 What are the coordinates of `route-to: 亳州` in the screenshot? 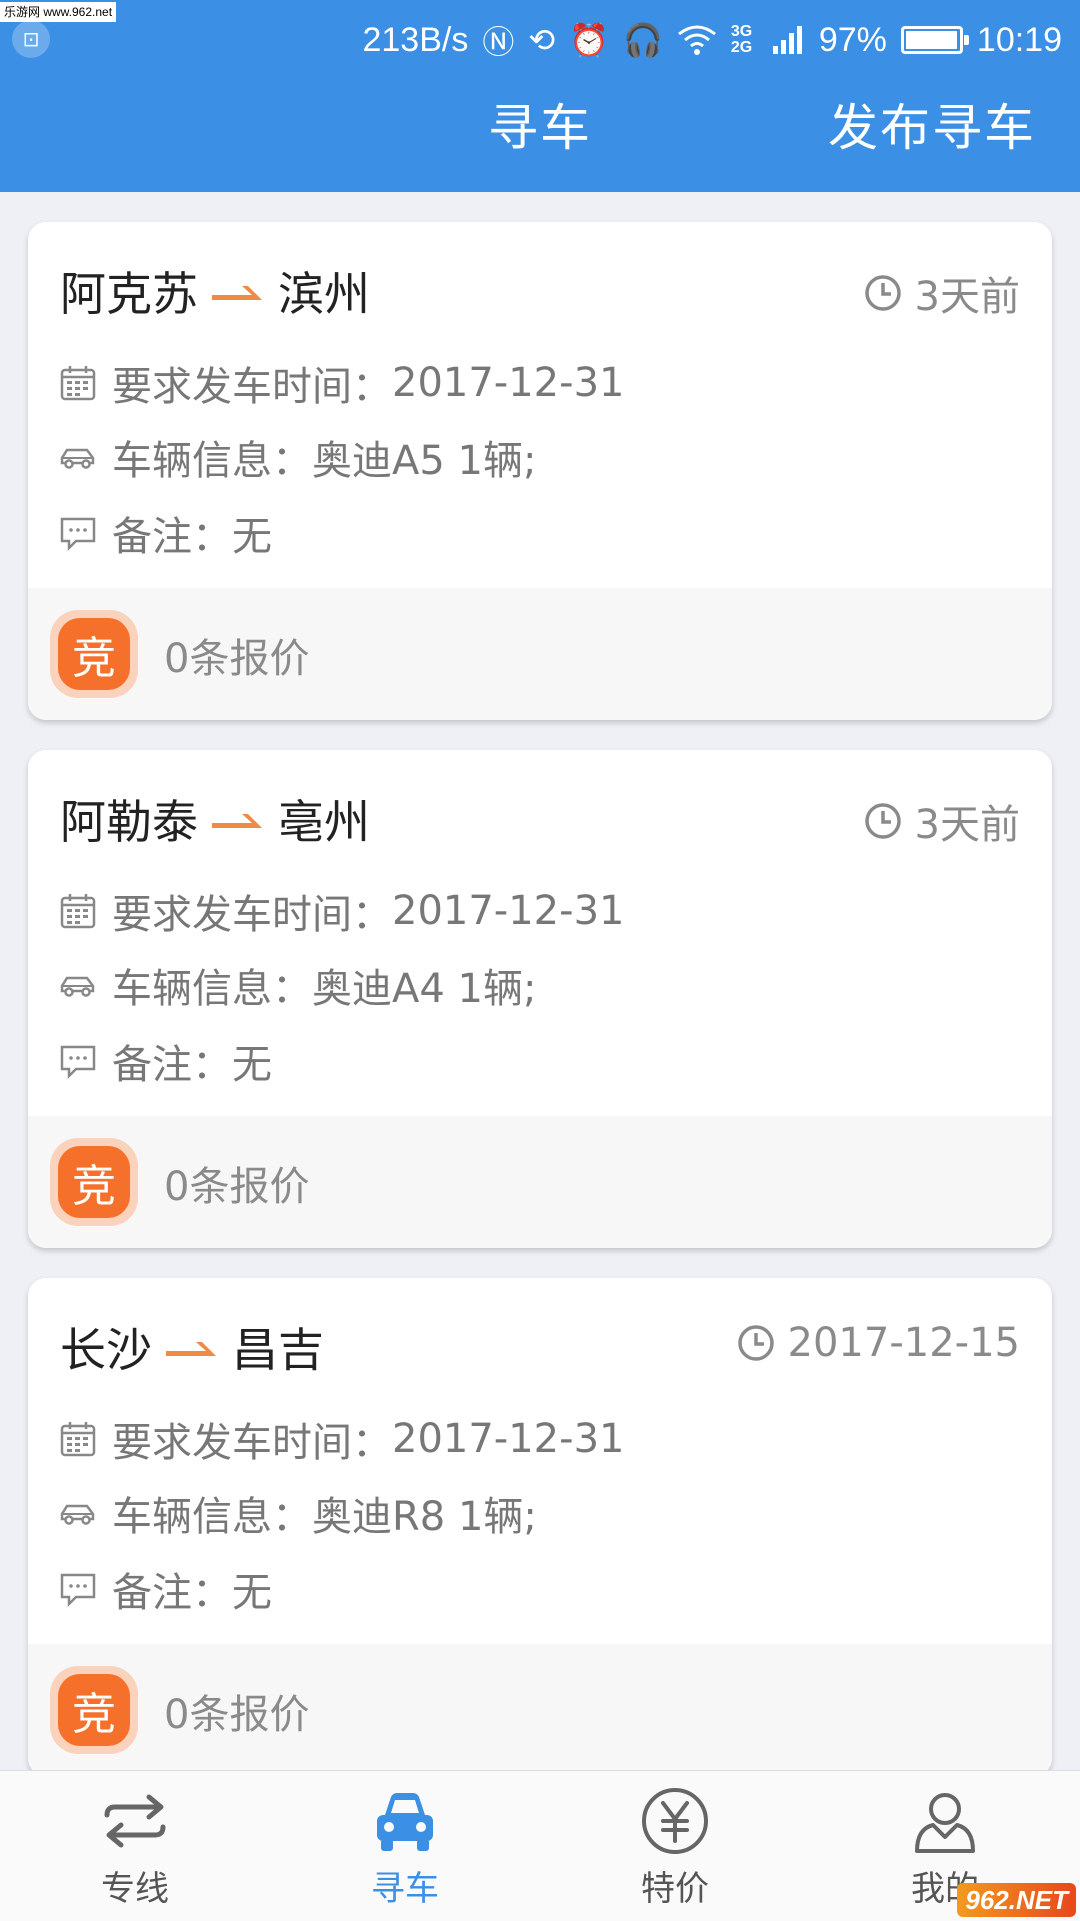 It's located at (324, 822).